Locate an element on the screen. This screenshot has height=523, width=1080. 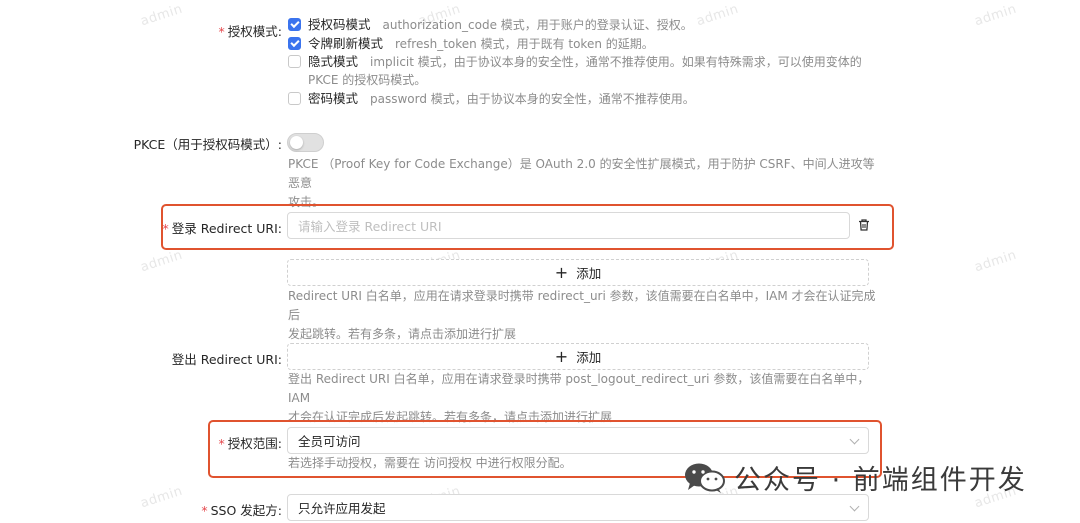
login-redirect-label-text: 登录 Redirect URI: is located at coordinates (226, 228).